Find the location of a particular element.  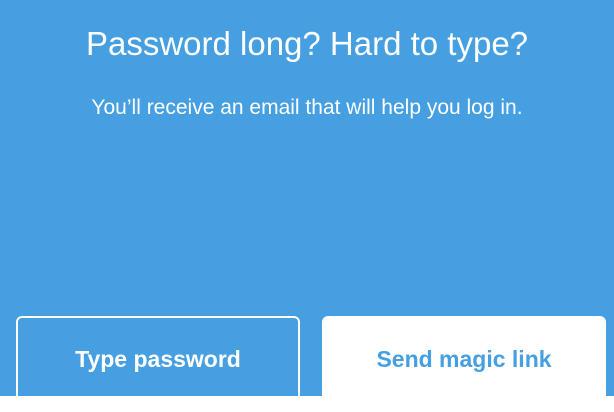

type-password-button: Type password is located at coordinates (158, 359).